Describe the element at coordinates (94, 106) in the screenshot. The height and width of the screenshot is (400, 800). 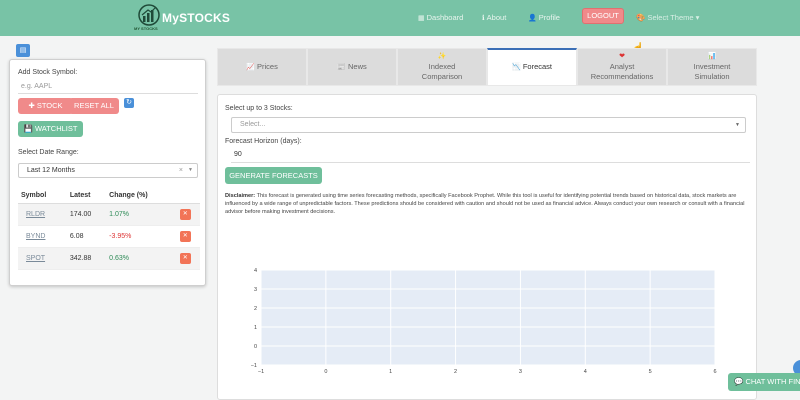
I see `reset-all-button: RESET ALL` at that location.